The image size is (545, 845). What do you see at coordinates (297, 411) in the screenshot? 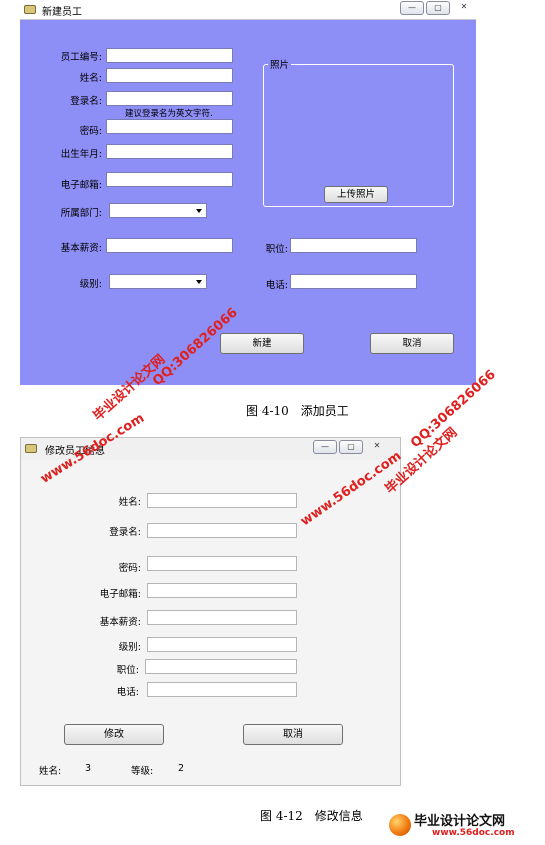
I see `figure-caption-4-10: 图 4-10 添加员工` at bounding box center [297, 411].